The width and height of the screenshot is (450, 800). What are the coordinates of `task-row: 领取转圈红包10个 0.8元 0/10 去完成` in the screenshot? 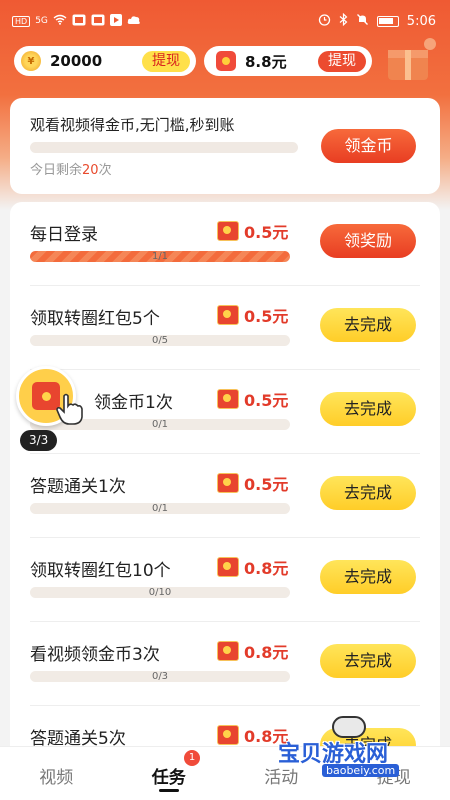 It's located at (225, 580).